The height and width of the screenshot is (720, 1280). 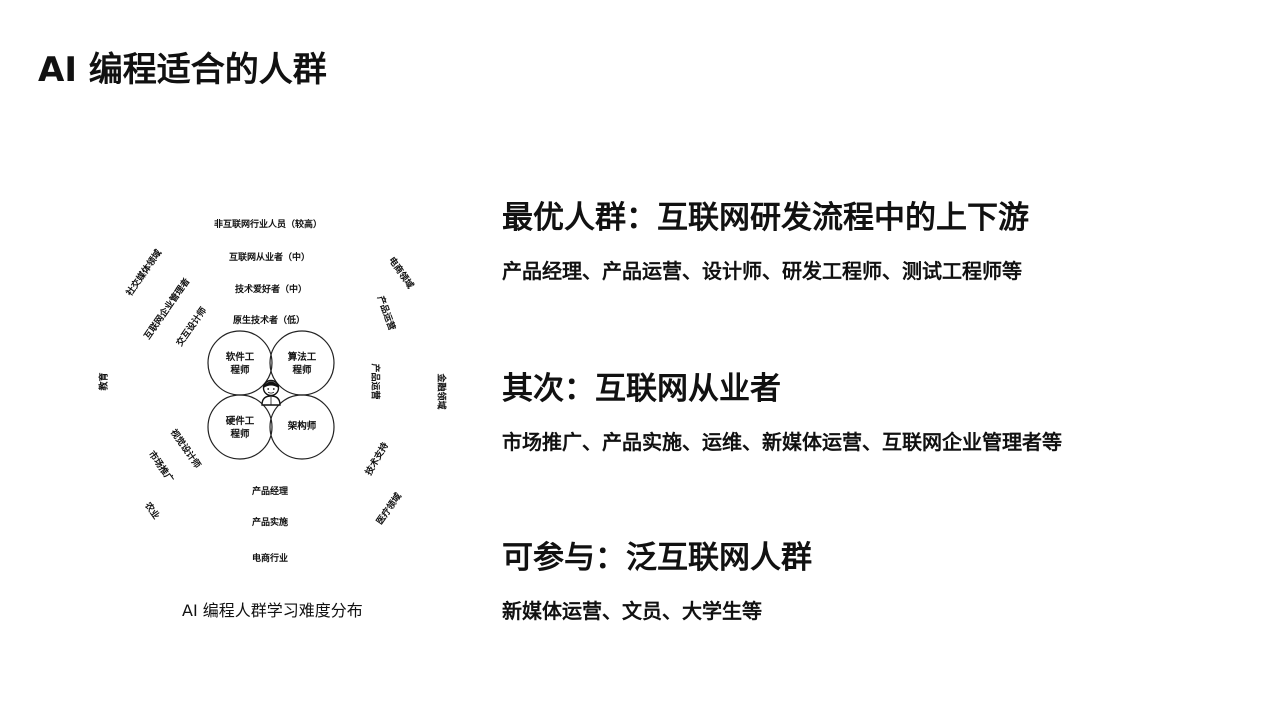 I want to click on person-icon, so click(x=271, y=392).